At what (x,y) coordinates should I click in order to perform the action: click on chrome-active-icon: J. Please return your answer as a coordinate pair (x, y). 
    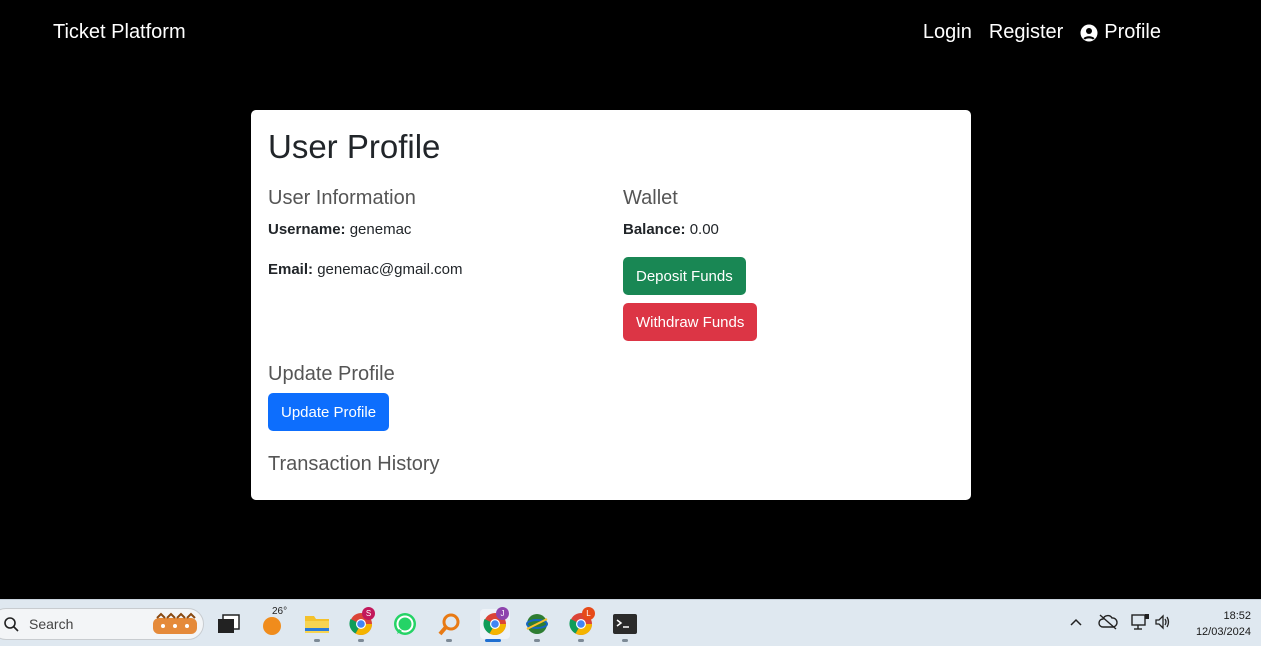
    Looking at the image, I should click on (495, 623).